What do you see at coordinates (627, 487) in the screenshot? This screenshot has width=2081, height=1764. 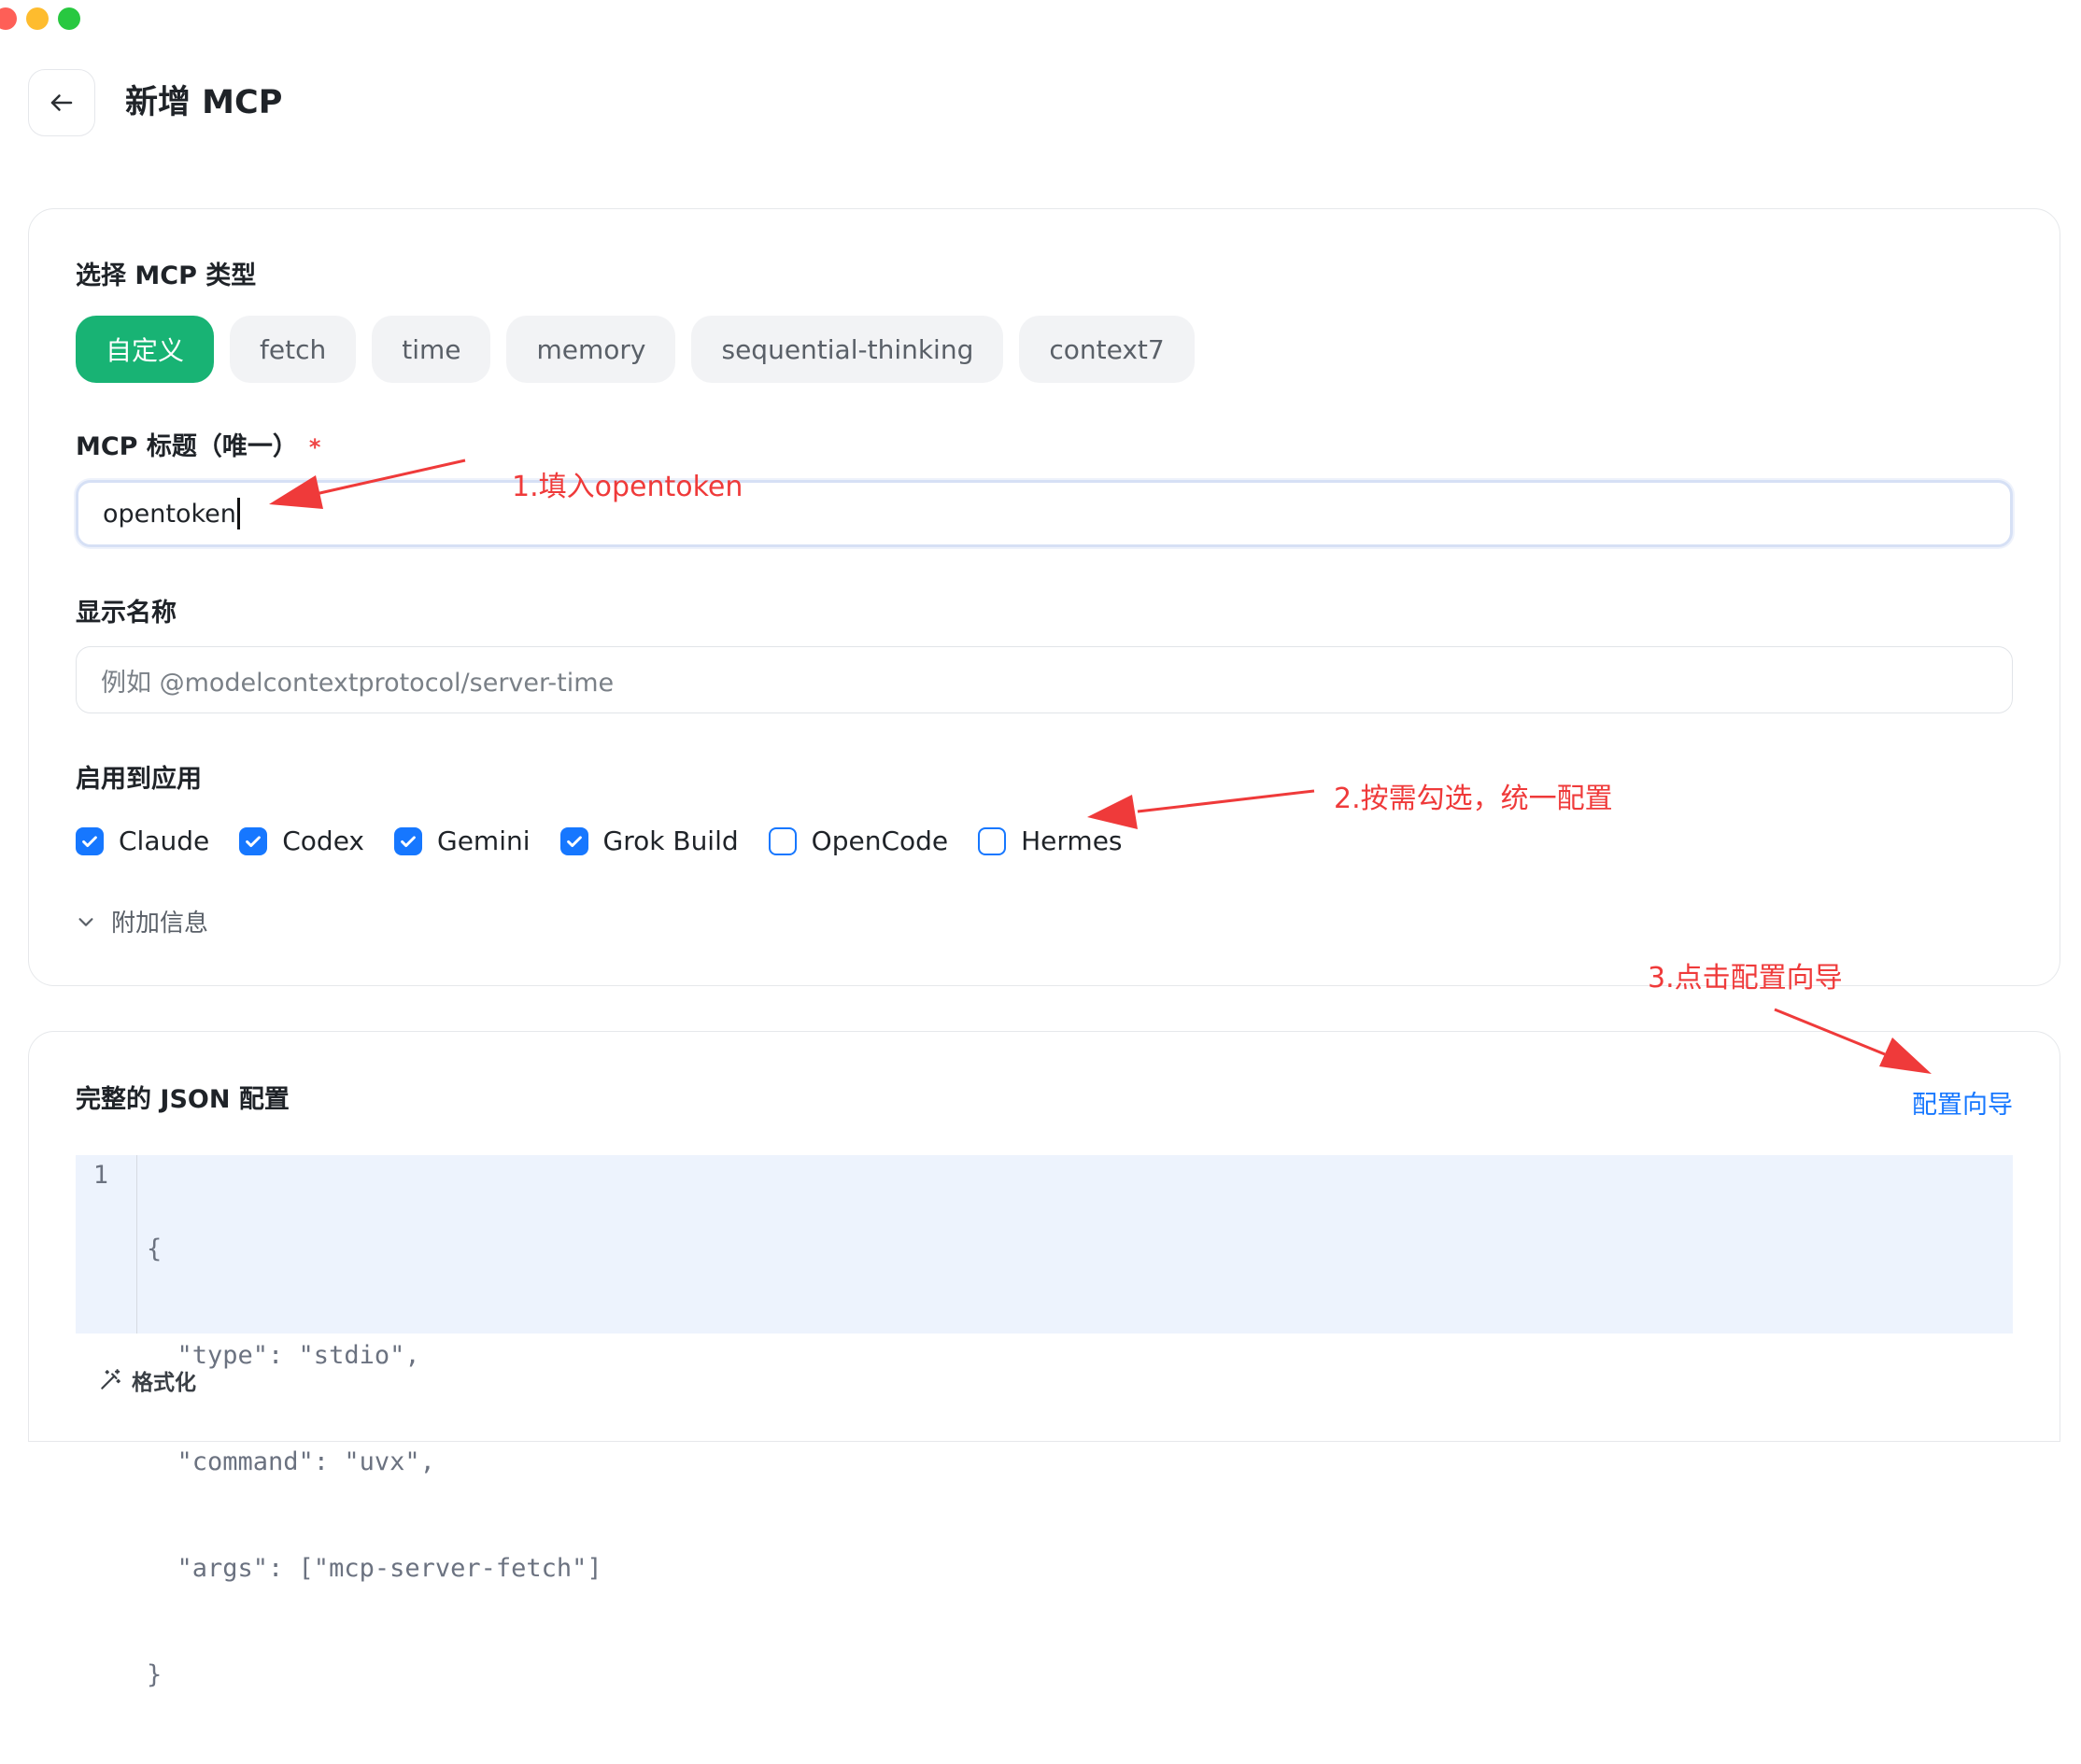 I see `annotation-step-1: 1.填入opentoken` at bounding box center [627, 487].